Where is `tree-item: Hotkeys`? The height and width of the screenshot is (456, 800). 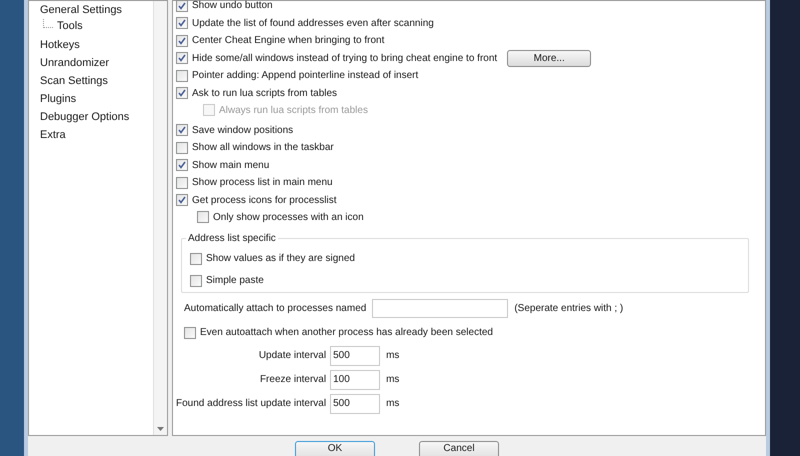
tree-item: Hotkeys is located at coordinates (60, 45).